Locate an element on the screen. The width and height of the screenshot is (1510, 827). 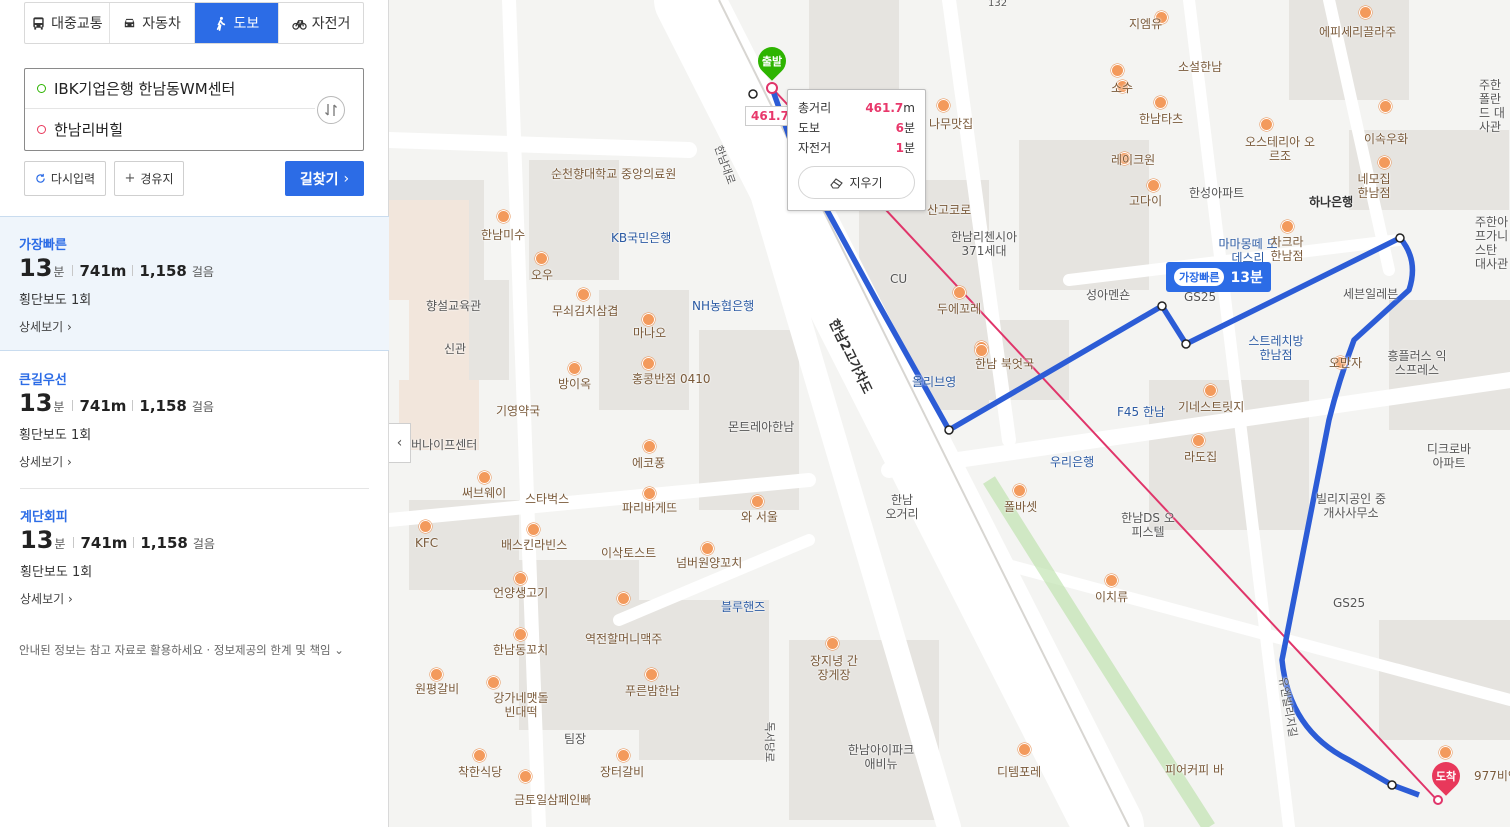
add-via-button: + 경유지 is located at coordinates (149, 178).